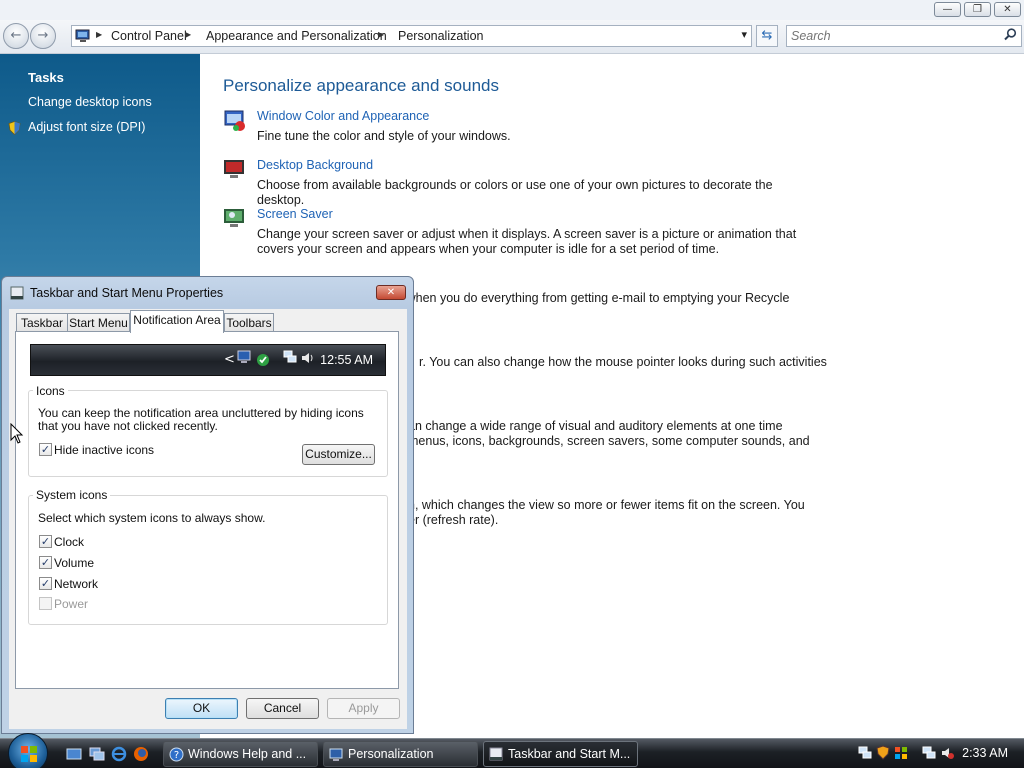 The width and height of the screenshot is (1024, 768). I want to click on start-button, so click(28, 750).